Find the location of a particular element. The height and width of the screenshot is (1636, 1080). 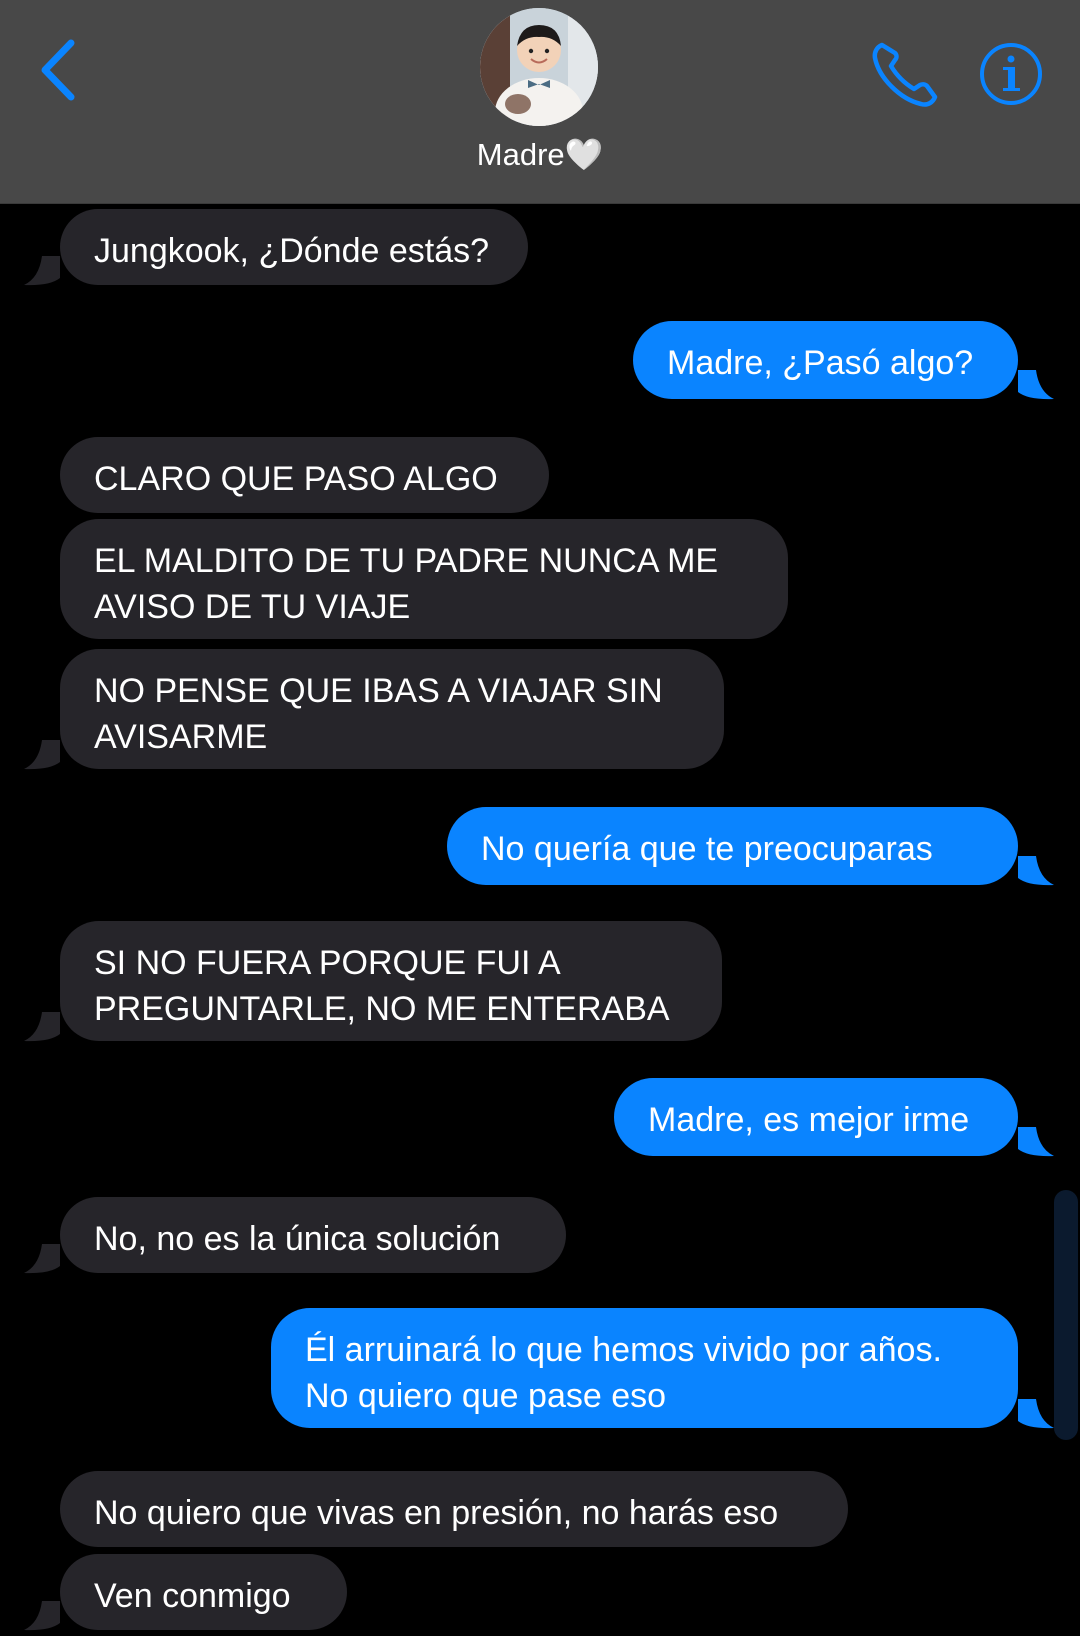

call-button is located at coordinates (906, 74).